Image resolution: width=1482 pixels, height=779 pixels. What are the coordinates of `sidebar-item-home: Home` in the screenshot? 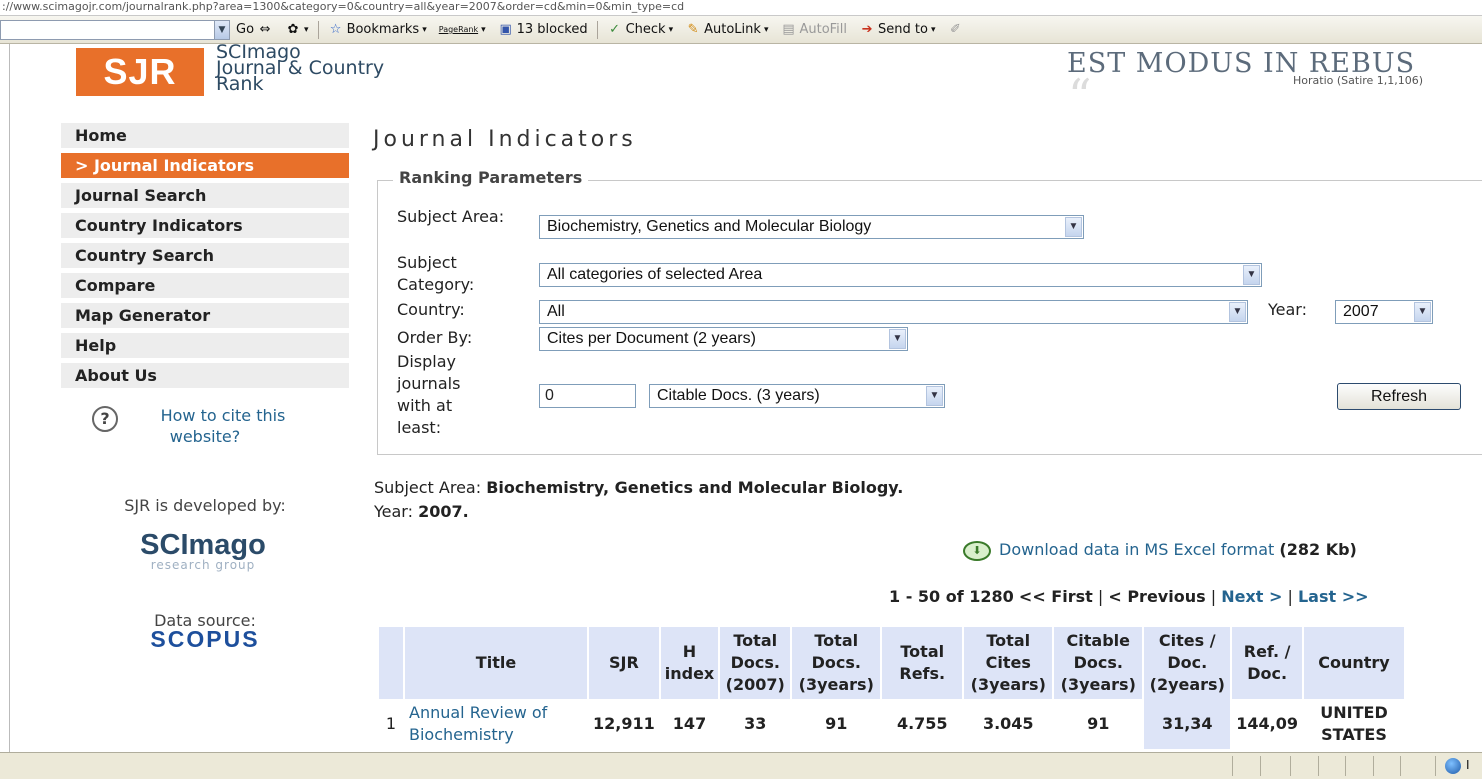 It's located at (205, 135).